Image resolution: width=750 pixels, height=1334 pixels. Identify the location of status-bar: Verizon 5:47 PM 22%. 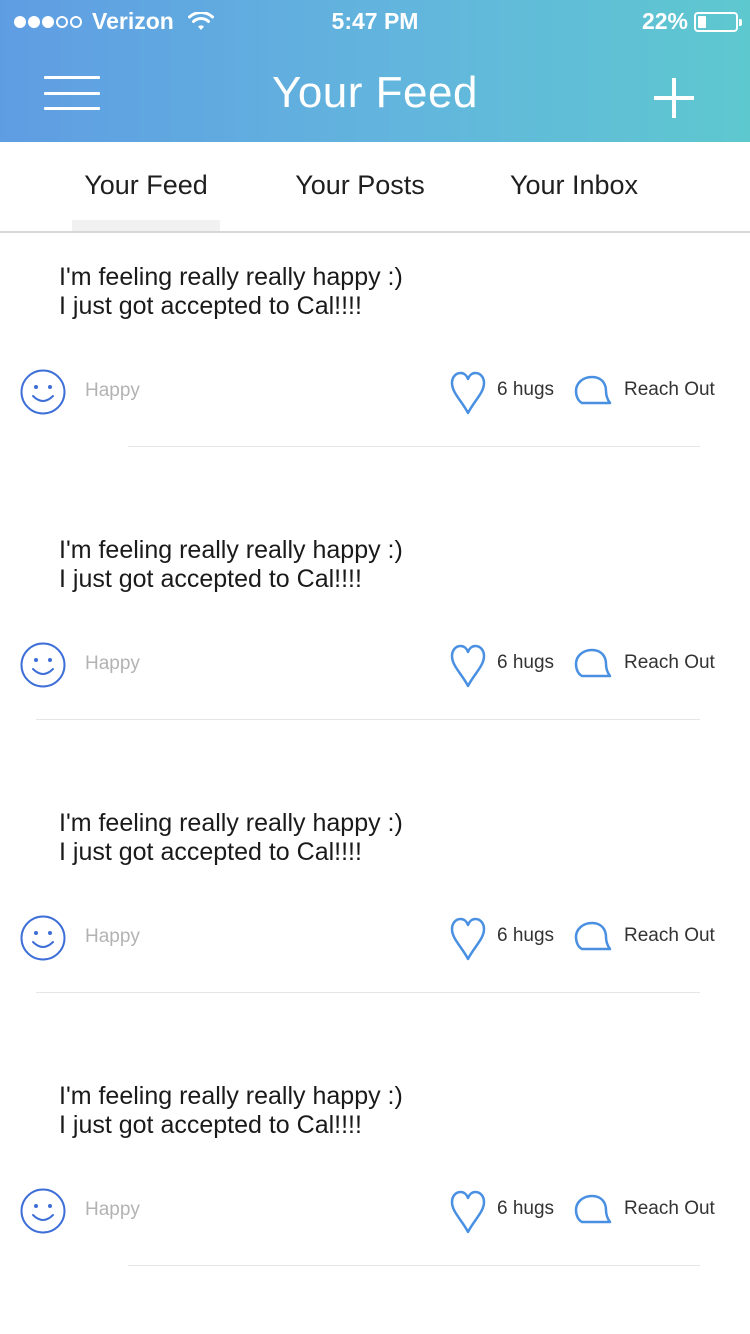
(375, 21).